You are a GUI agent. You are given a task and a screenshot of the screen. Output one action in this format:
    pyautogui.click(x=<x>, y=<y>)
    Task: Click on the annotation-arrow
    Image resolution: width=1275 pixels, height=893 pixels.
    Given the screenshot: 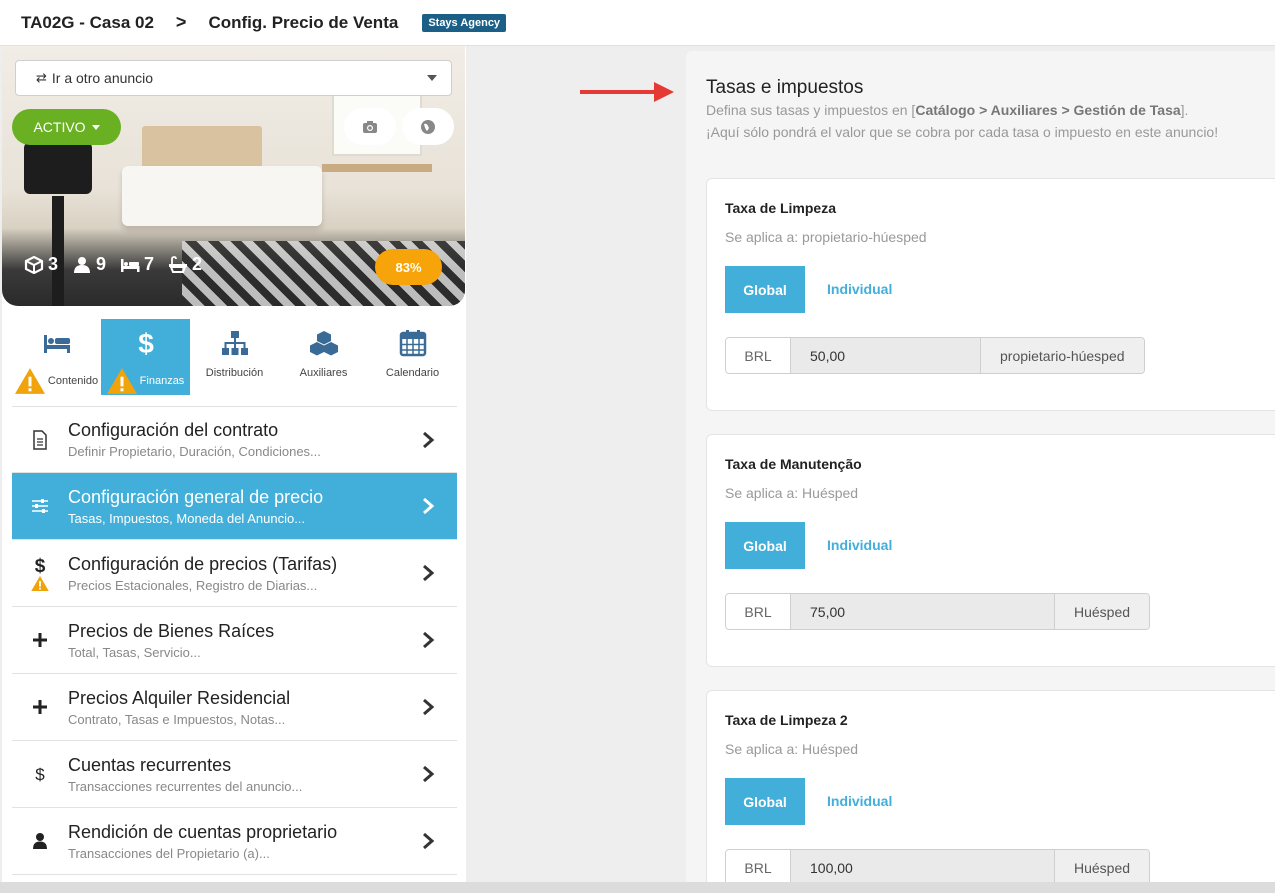 What is the action you would take?
    pyautogui.click(x=627, y=92)
    